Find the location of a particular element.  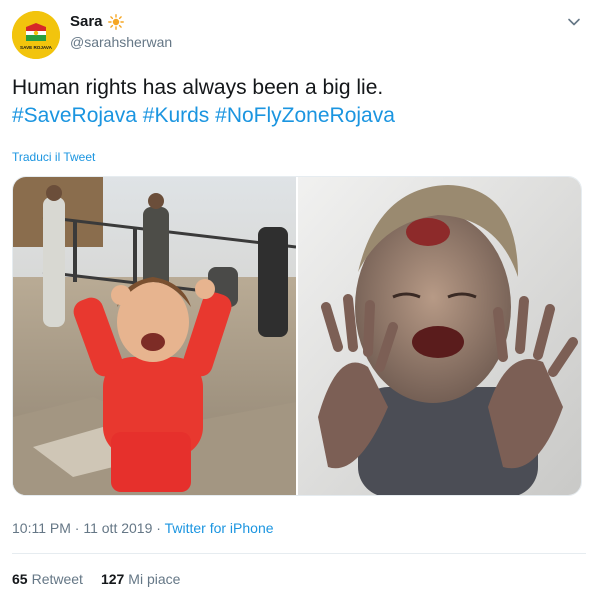

avatar-logo-text: SAVE ROJAVA is located at coordinates (36, 47).